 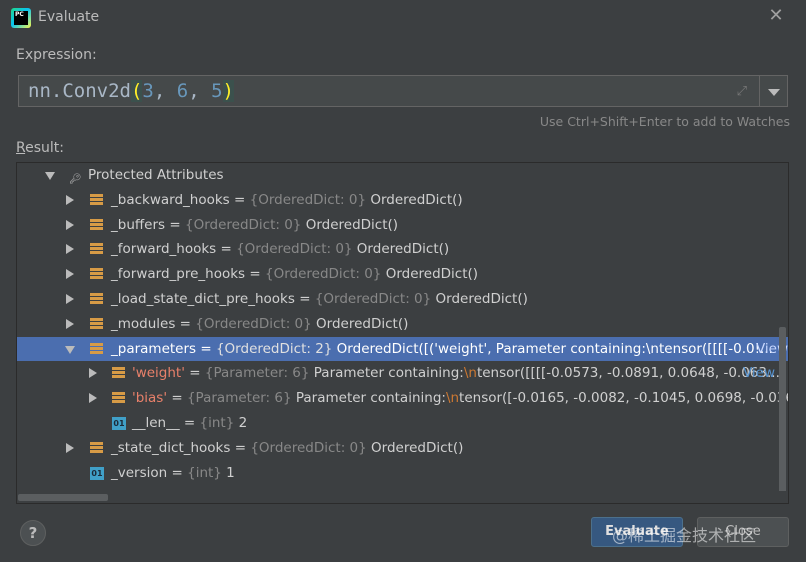 I want to click on tree-node-protected-attributes: 🔑︎ Protected Attributes, so click(x=402, y=175).